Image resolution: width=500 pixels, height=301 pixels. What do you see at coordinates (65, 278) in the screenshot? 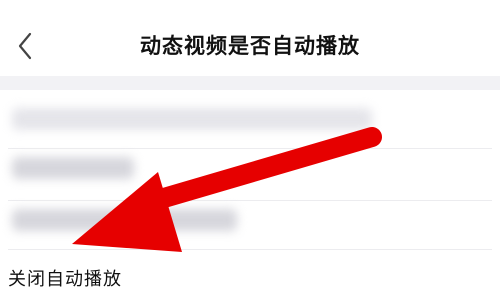
I see `option-disable-autoplay: 关闭自动播放` at bounding box center [65, 278].